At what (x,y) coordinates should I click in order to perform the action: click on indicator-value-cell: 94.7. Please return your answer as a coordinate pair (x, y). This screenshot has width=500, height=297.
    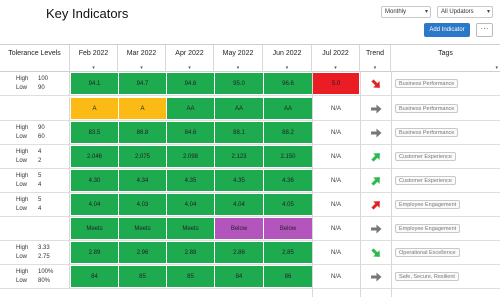
    Looking at the image, I should click on (142, 83).